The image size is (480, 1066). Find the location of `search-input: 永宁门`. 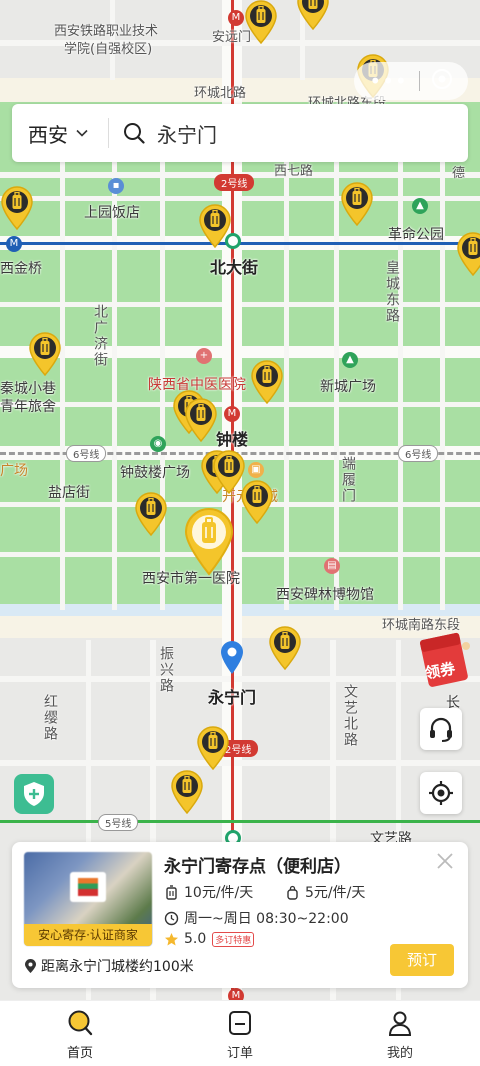

search-input: 永宁门 is located at coordinates (163, 133).